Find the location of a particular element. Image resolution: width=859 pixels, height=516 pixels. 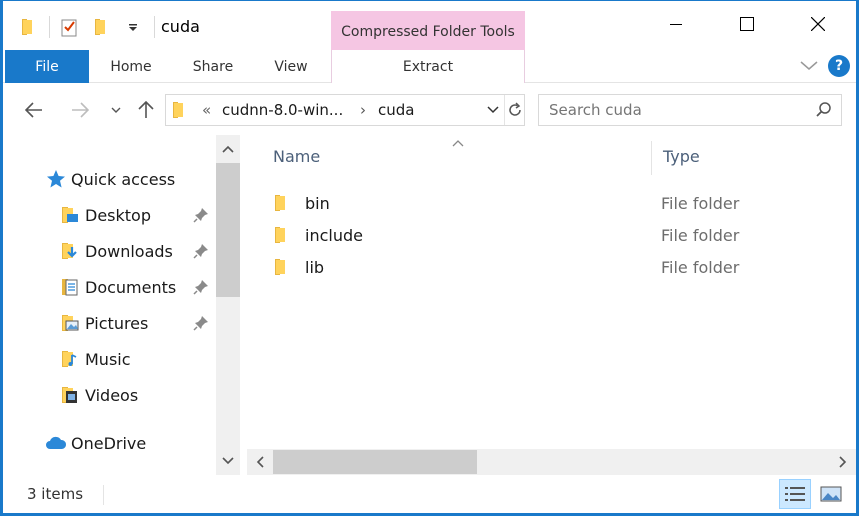

nav-label: Videos is located at coordinates (112, 395).